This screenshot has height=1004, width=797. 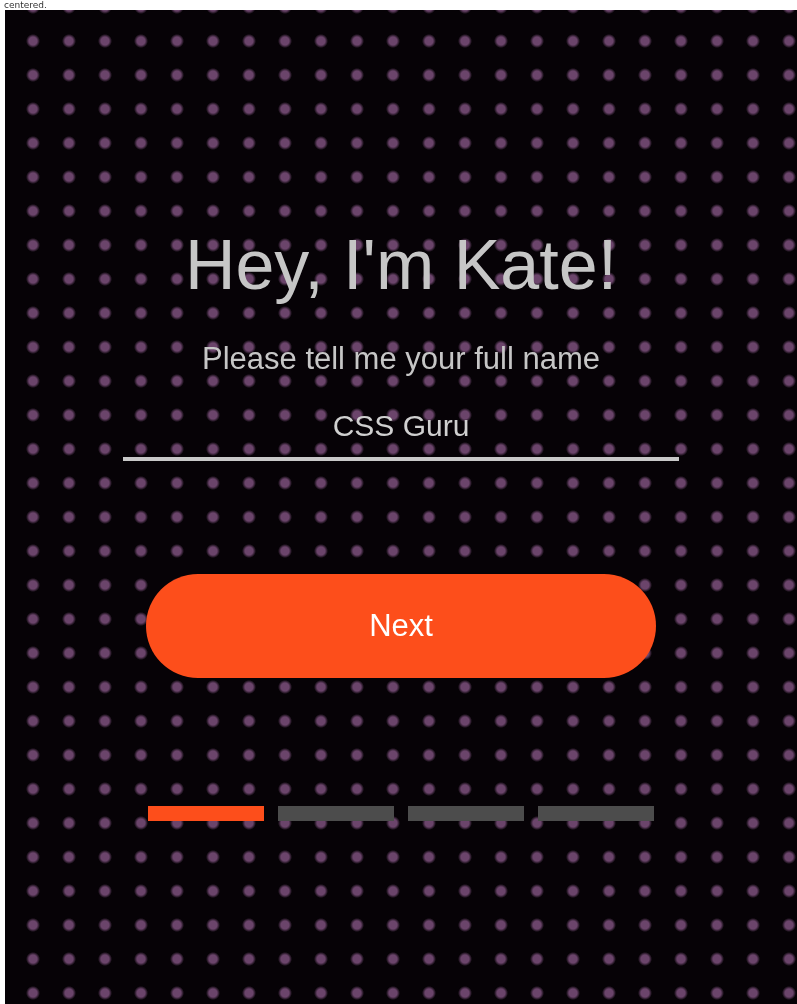 What do you see at coordinates (401, 359) in the screenshot?
I see `prompt-text: Please tell me your full name` at bounding box center [401, 359].